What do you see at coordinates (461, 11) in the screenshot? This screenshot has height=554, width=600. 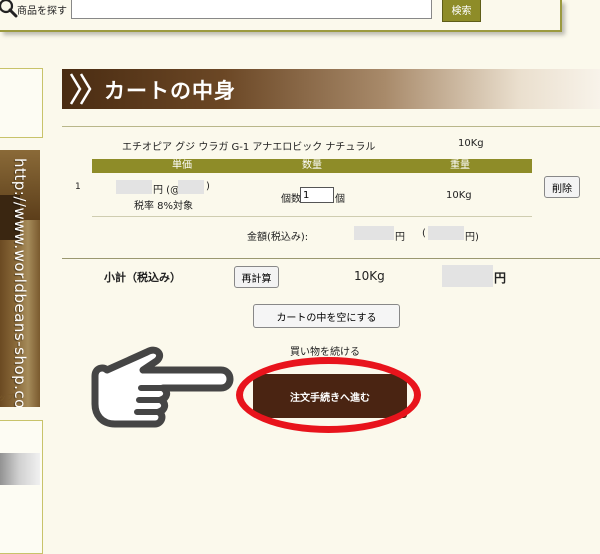 I see `search-button: 検索` at bounding box center [461, 11].